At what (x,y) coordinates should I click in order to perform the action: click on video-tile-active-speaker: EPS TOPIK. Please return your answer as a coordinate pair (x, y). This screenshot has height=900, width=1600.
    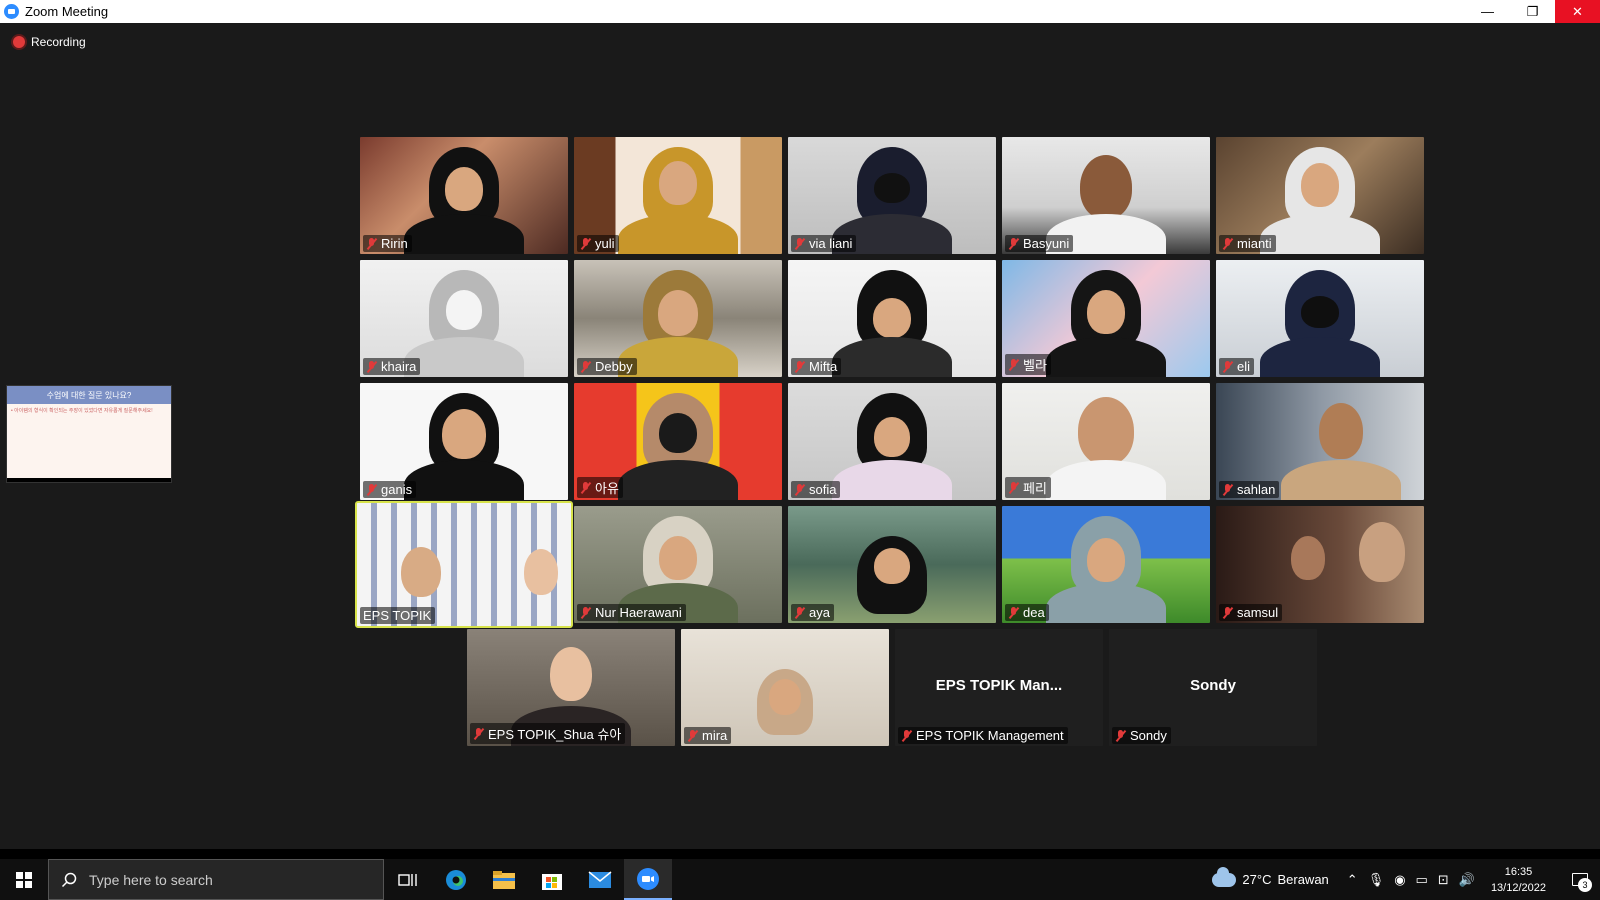
    Looking at the image, I should click on (464, 564).